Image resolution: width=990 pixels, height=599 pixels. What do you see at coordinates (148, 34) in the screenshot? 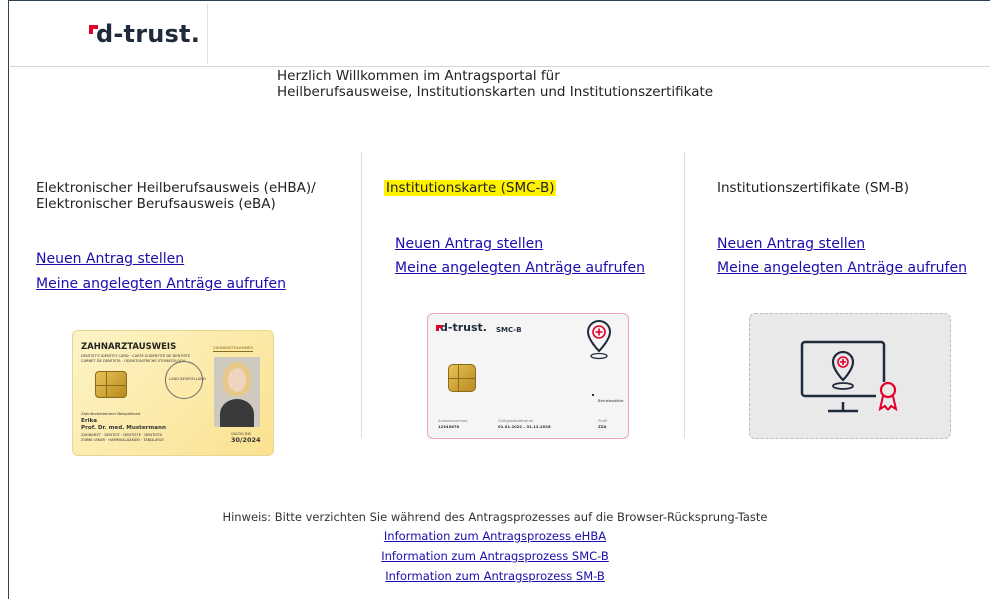
I see `logo-text: d-trust.` at bounding box center [148, 34].